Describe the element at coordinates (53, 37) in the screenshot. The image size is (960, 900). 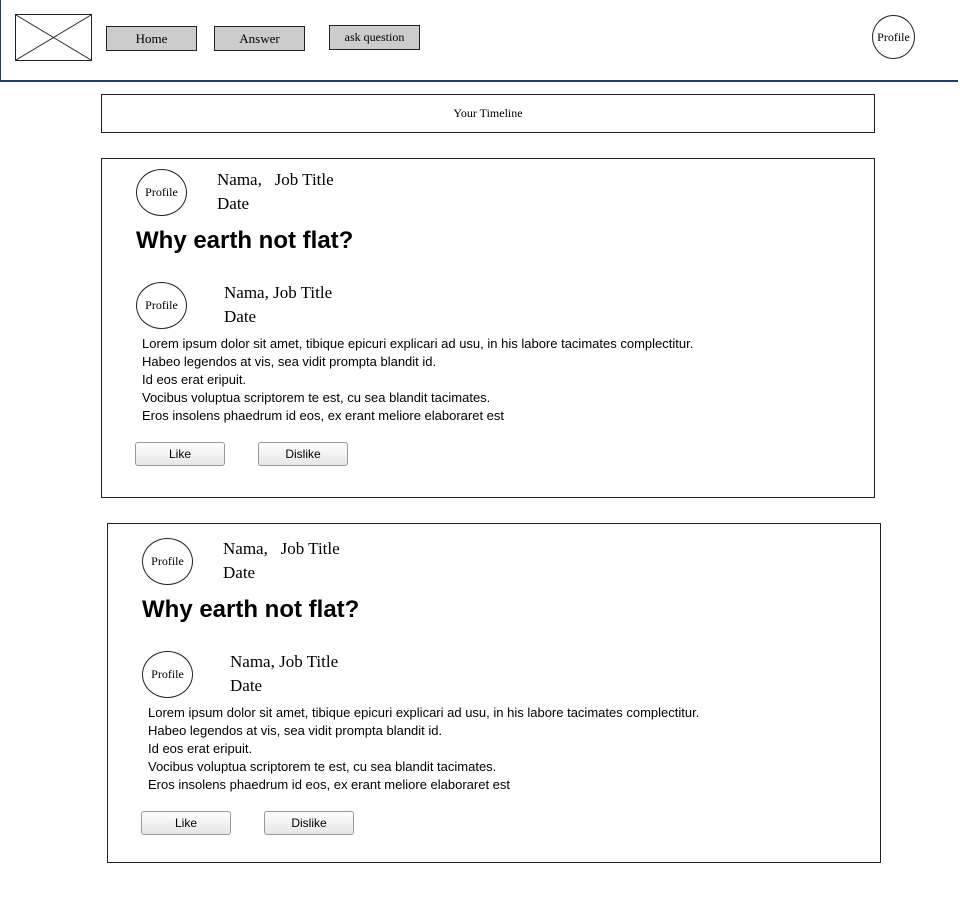
I see `logo-placeholder-icon` at that location.